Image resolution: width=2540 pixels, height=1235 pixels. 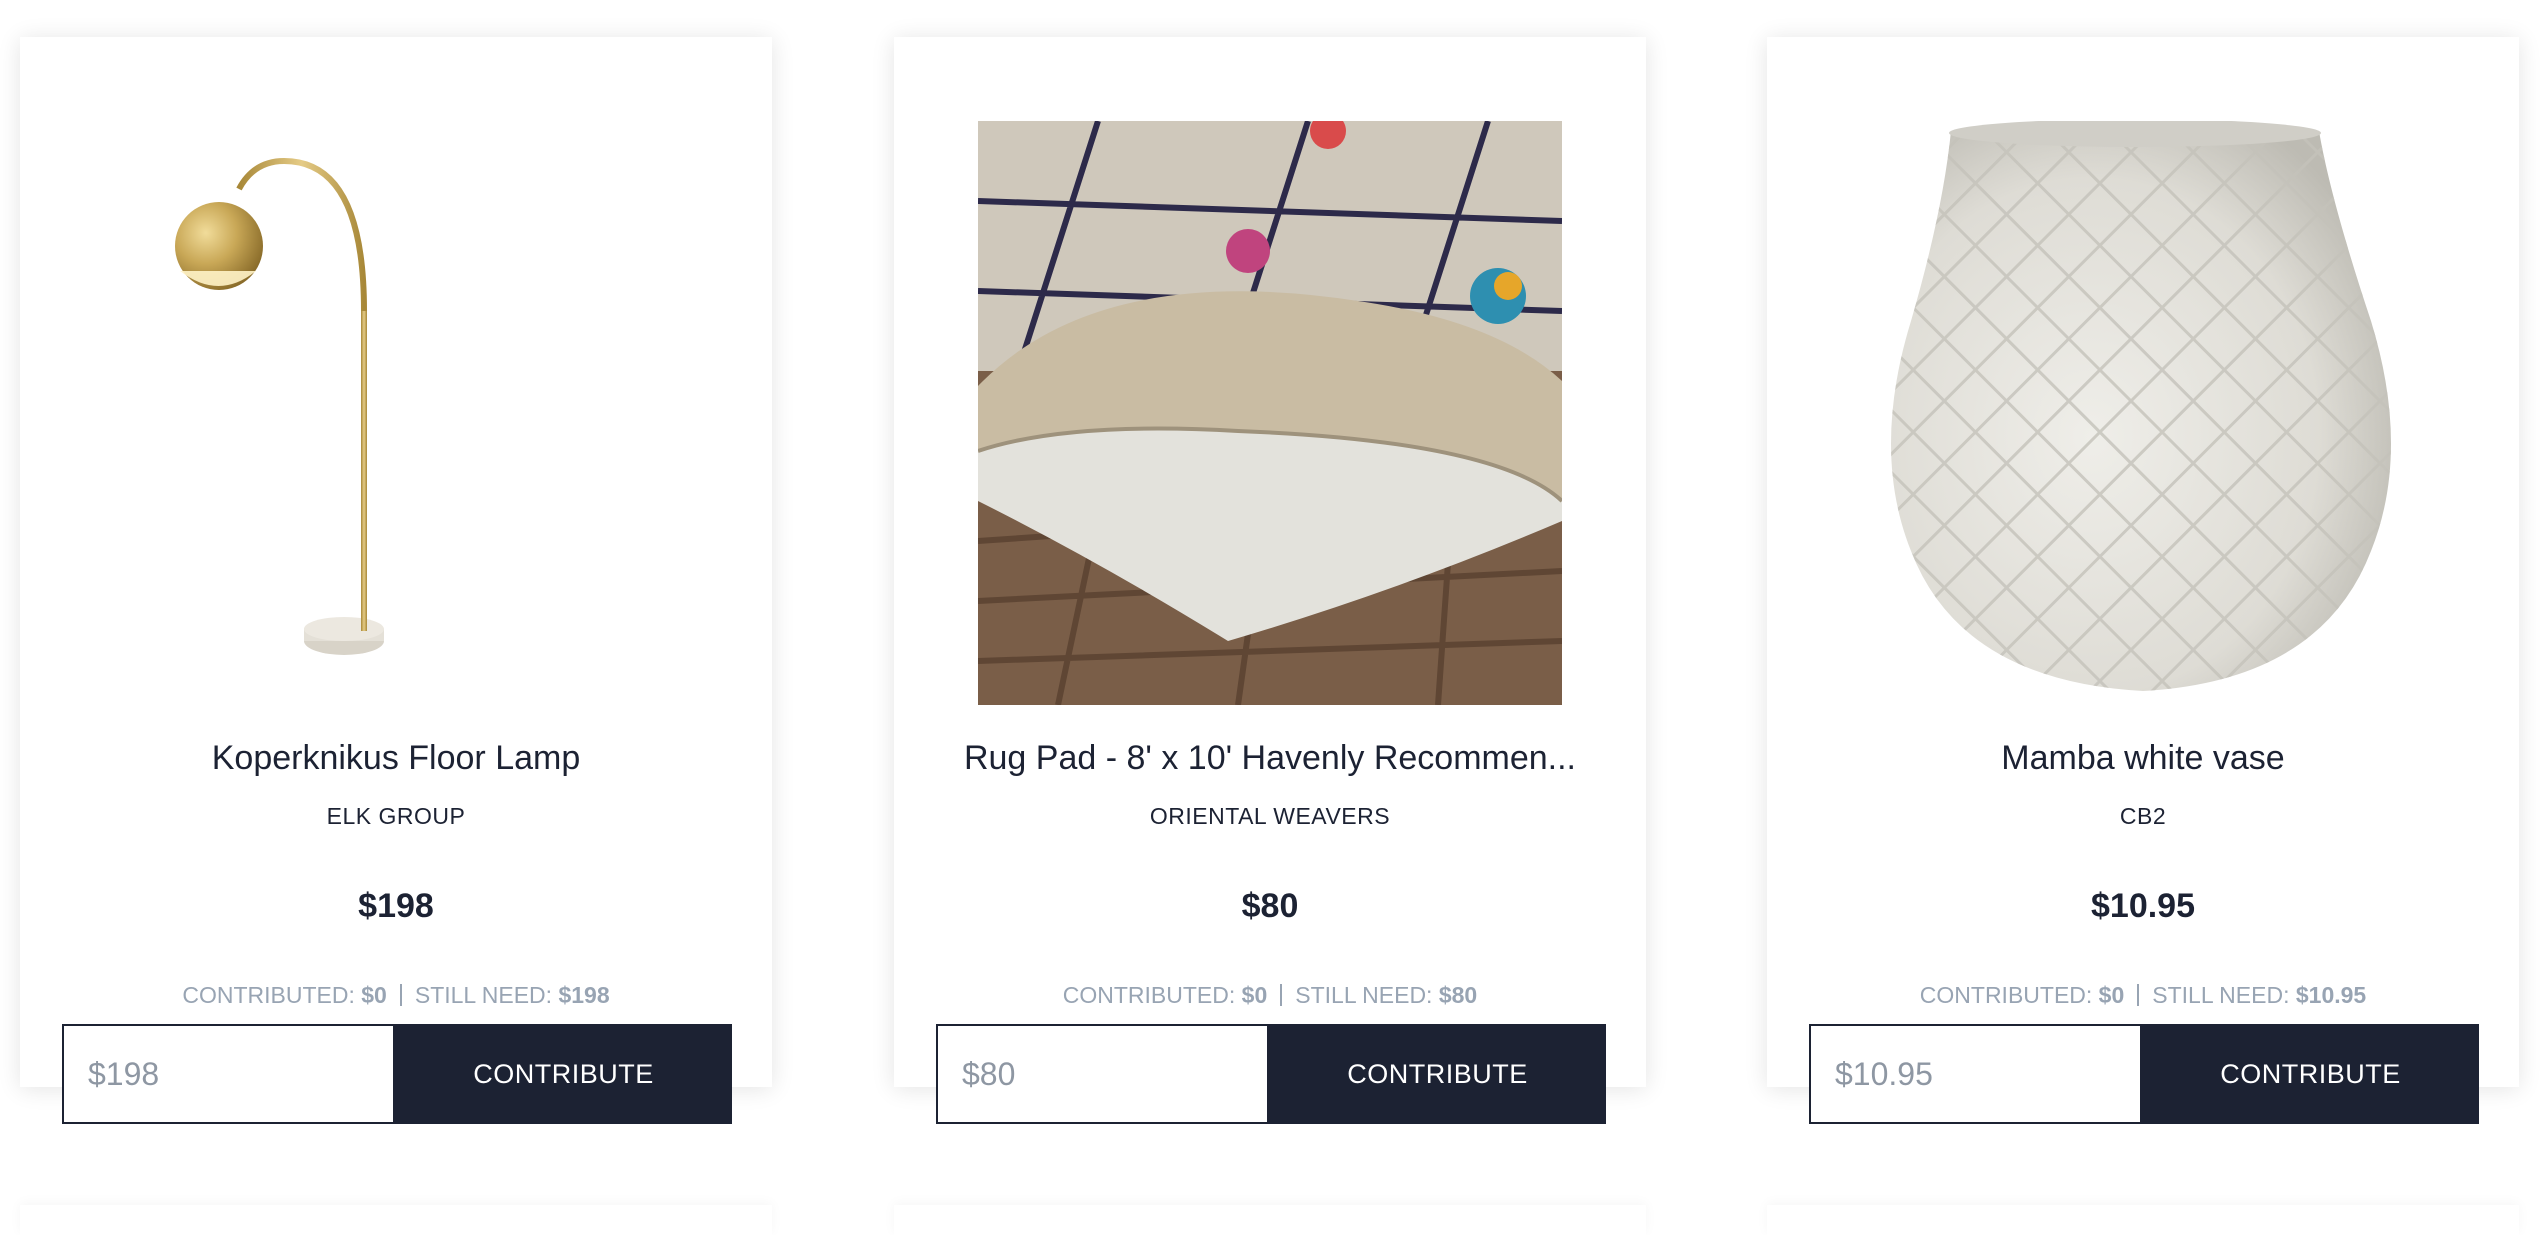 What do you see at coordinates (2143, 758) in the screenshot?
I see `product-title: Mamba white vase` at bounding box center [2143, 758].